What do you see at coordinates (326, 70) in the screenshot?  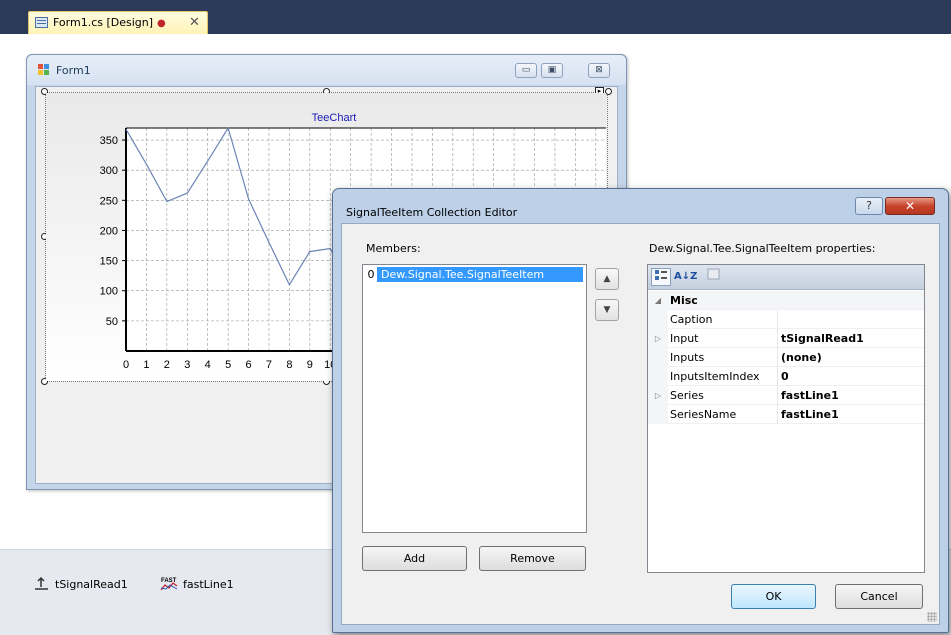 I see `form-titlebar: Form1 ▭ ▣ ⊠` at bounding box center [326, 70].